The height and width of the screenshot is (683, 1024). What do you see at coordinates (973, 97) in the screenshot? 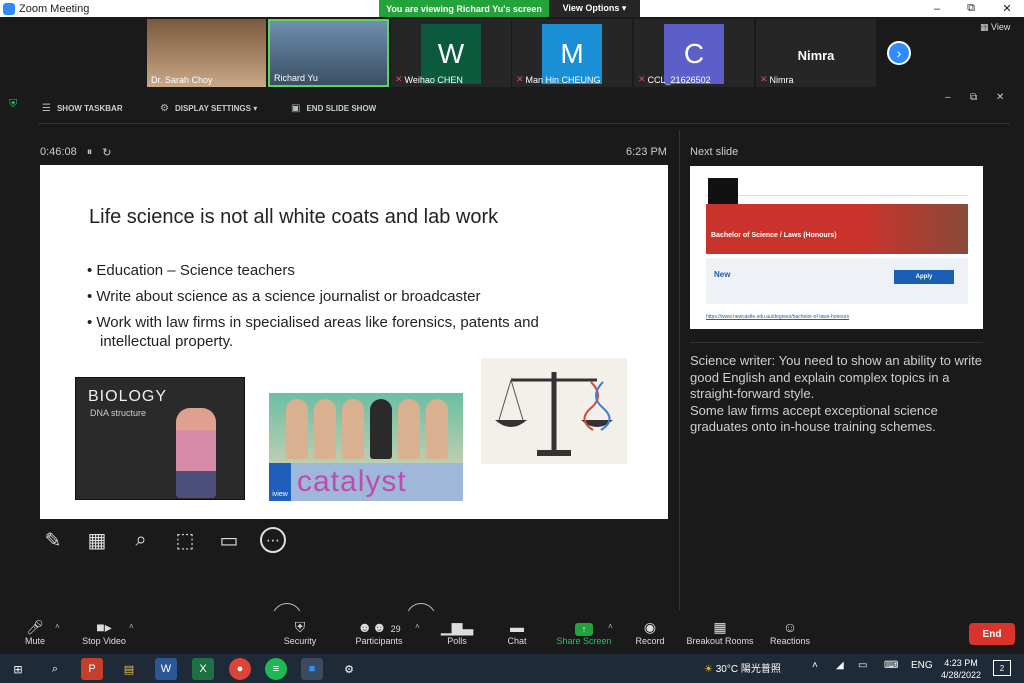
I see `presenter-restore-button: ⧉` at bounding box center [973, 97].